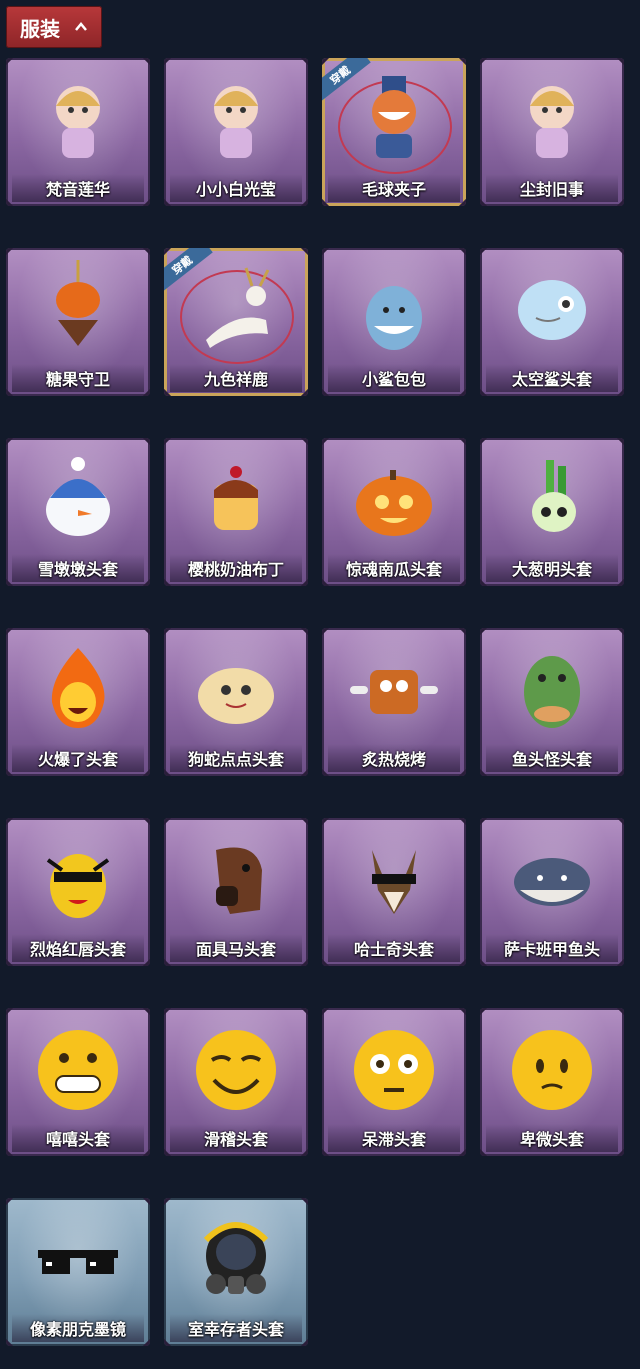  What do you see at coordinates (552, 512) in the screenshot?
I see `costume-card: 大葱明头套` at bounding box center [552, 512].